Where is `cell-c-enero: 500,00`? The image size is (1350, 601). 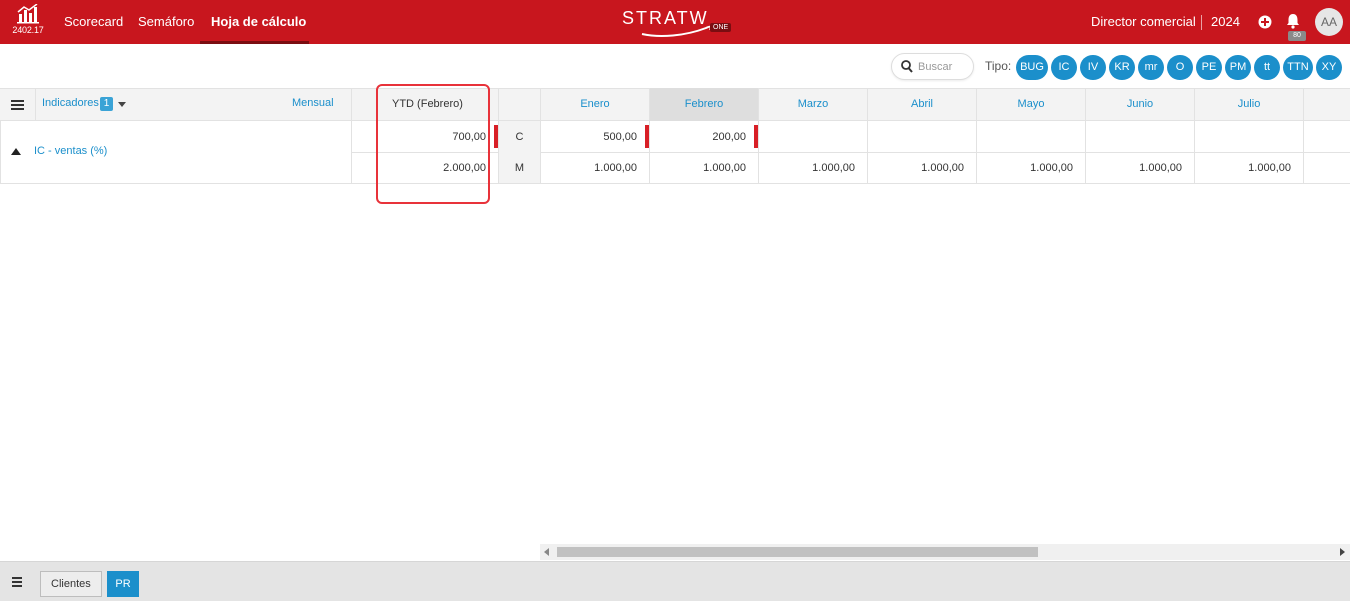
cell-c-enero: 500,00 is located at coordinates (595, 137).